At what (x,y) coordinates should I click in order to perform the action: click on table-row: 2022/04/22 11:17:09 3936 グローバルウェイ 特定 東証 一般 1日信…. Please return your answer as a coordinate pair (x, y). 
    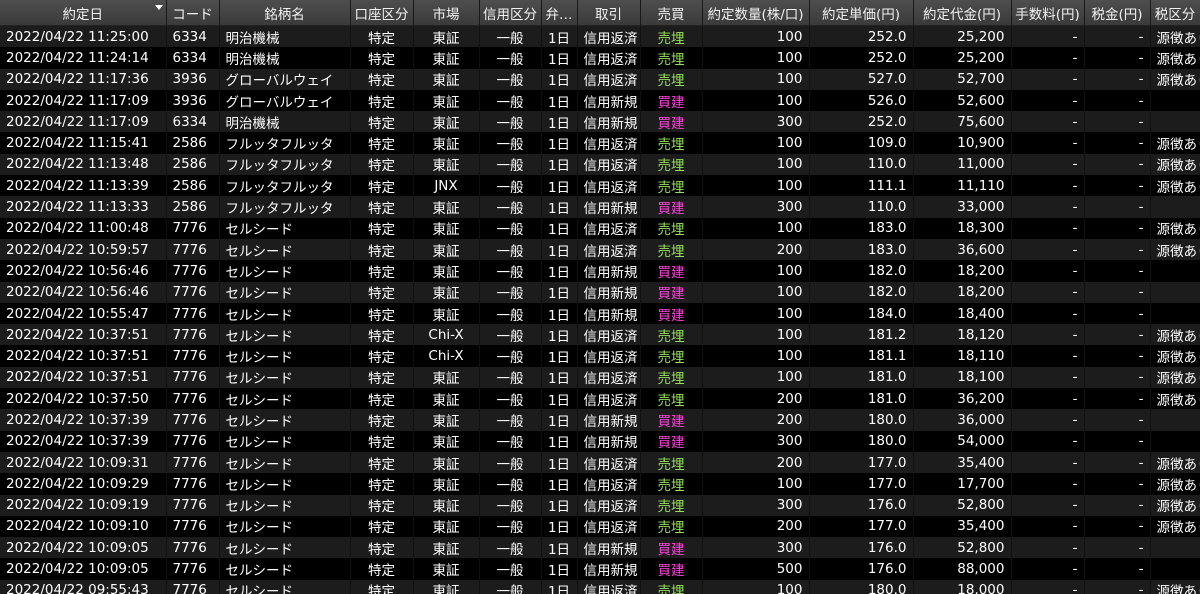
    Looking at the image, I should click on (600, 100).